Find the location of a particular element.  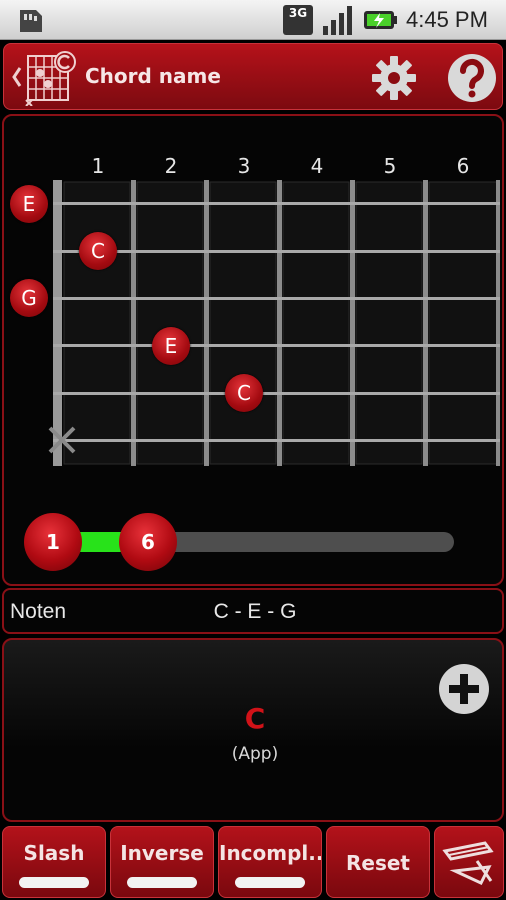

open-note-marker: E is located at coordinates (29, 204).